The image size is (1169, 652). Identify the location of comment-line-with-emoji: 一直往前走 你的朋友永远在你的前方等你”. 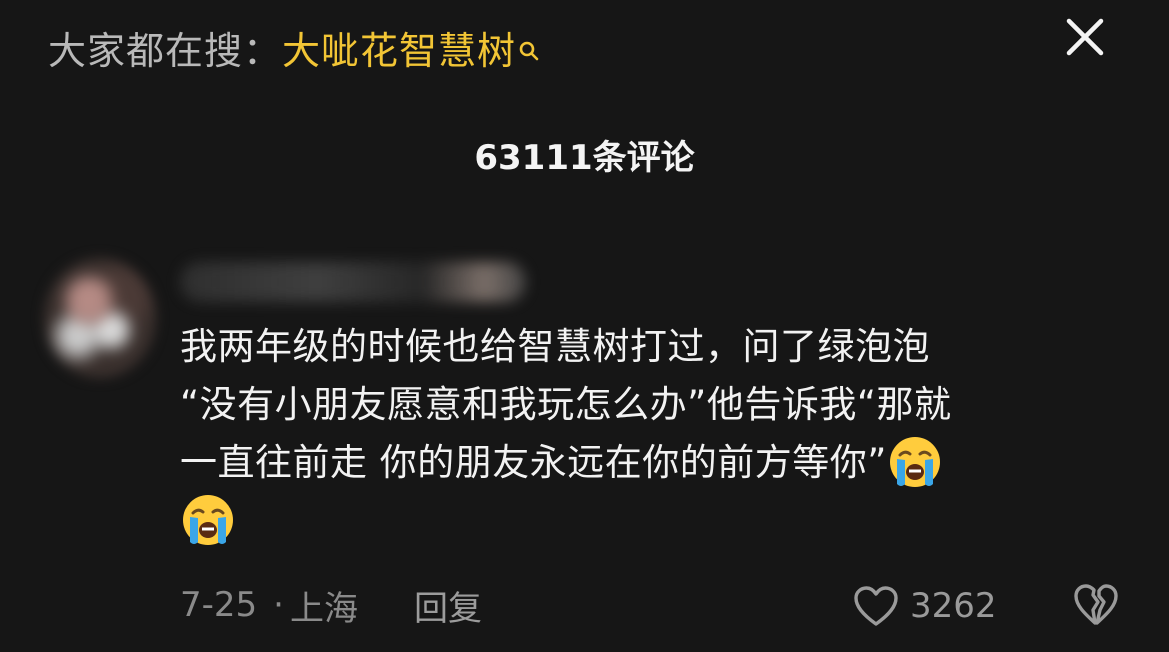
(652, 463).